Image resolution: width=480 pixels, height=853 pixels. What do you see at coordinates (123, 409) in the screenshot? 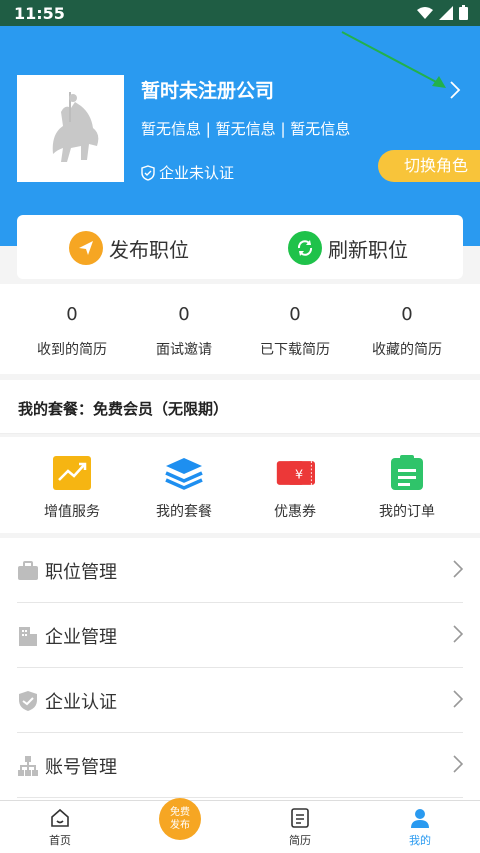
I see `package-text: 我的套餐：免费会员（无限期）` at bounding box center [123, 409].